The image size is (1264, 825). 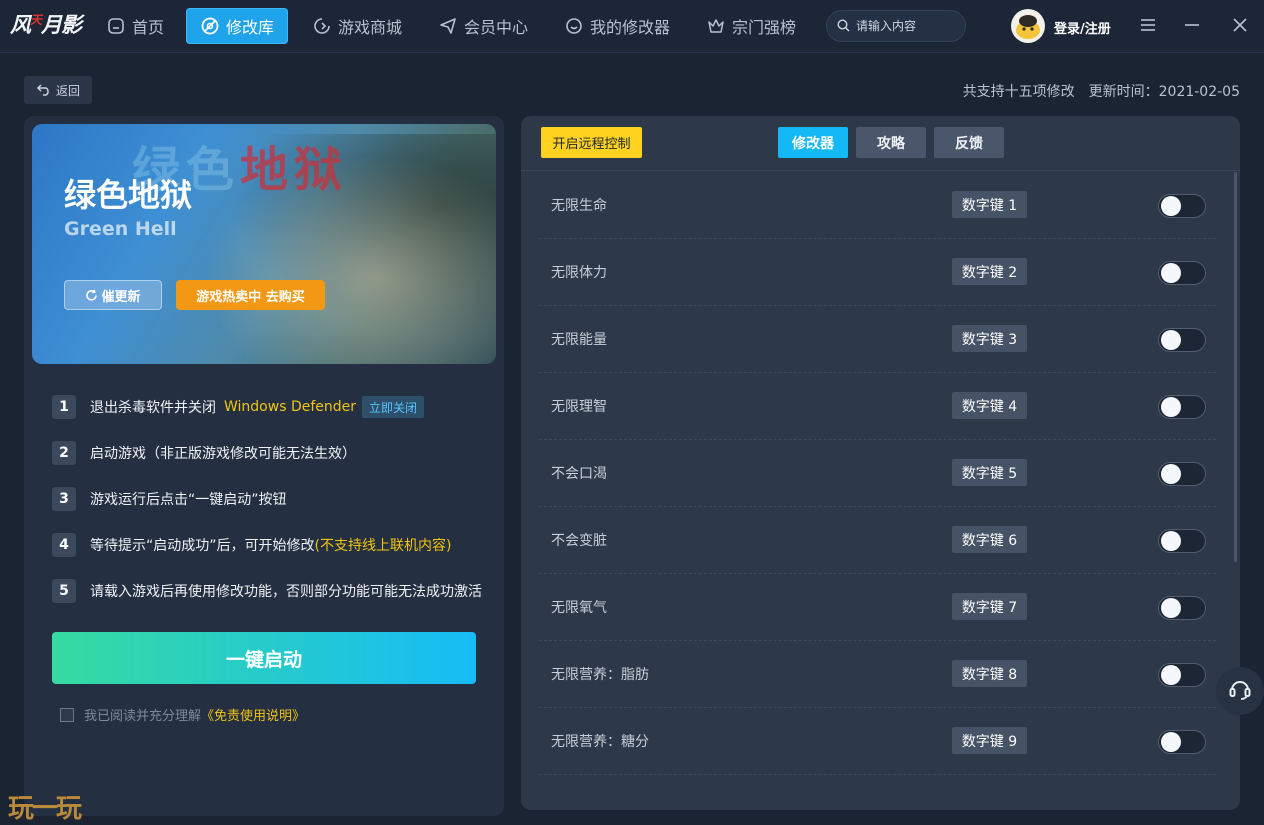 I want to click on agreement: 我已阅读并充分理解 《免责使用说明》, so click(x=182, y=714).